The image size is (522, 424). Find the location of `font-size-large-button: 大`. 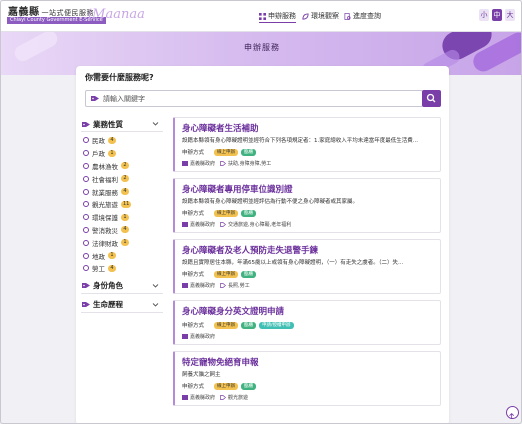

font-size-large-button: 大 is located at coordinates (510, 15).